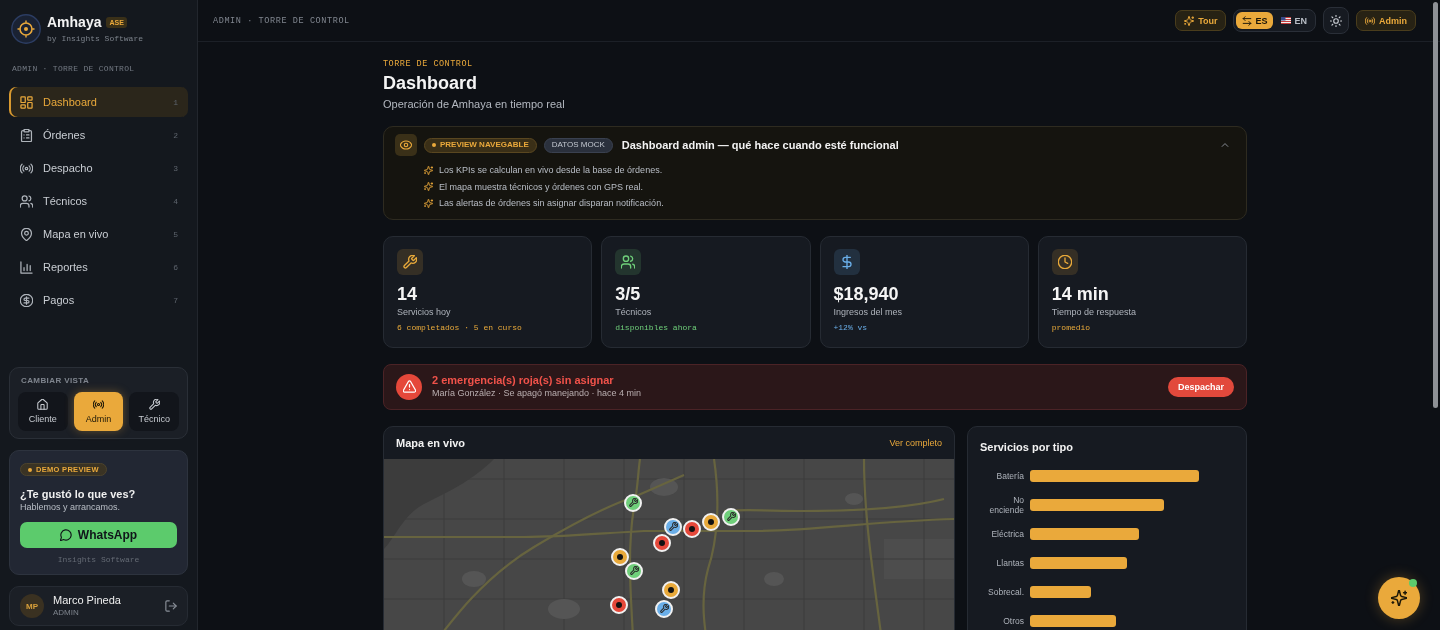 The image size is (1440, 630). Describe the element at coordinates (66, 613) in the screenshot. I see `user-role: ADMIN` at that location.